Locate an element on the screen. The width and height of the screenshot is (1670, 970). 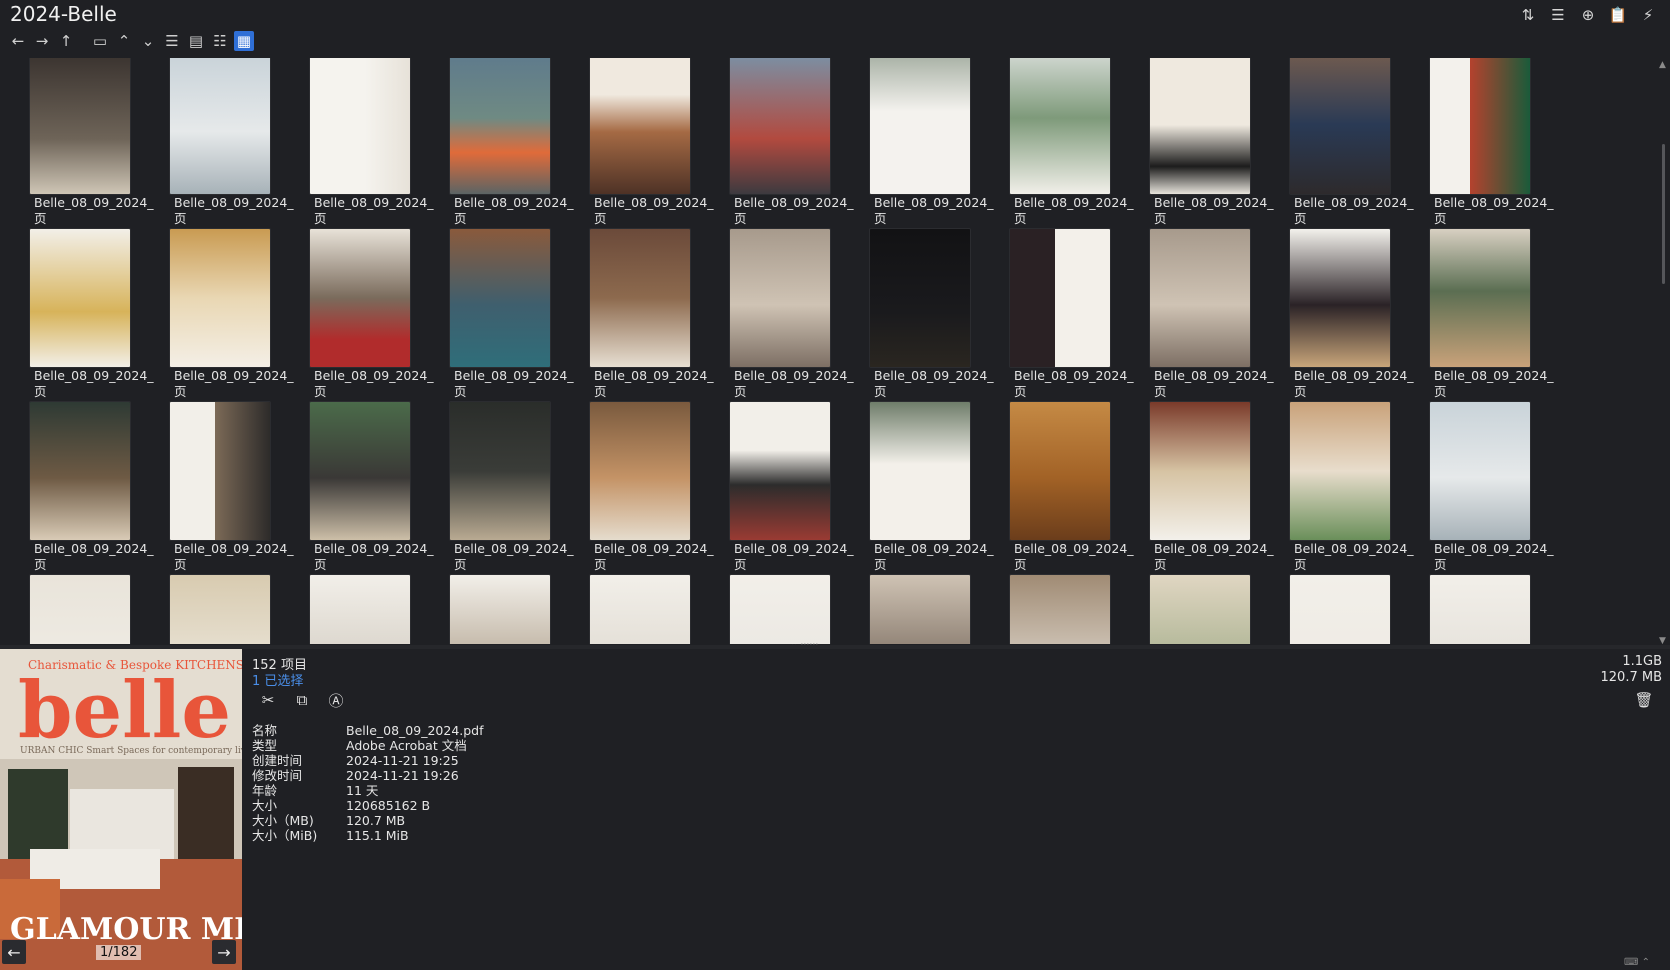
panel-splitter is located at coordinates (835, 647).